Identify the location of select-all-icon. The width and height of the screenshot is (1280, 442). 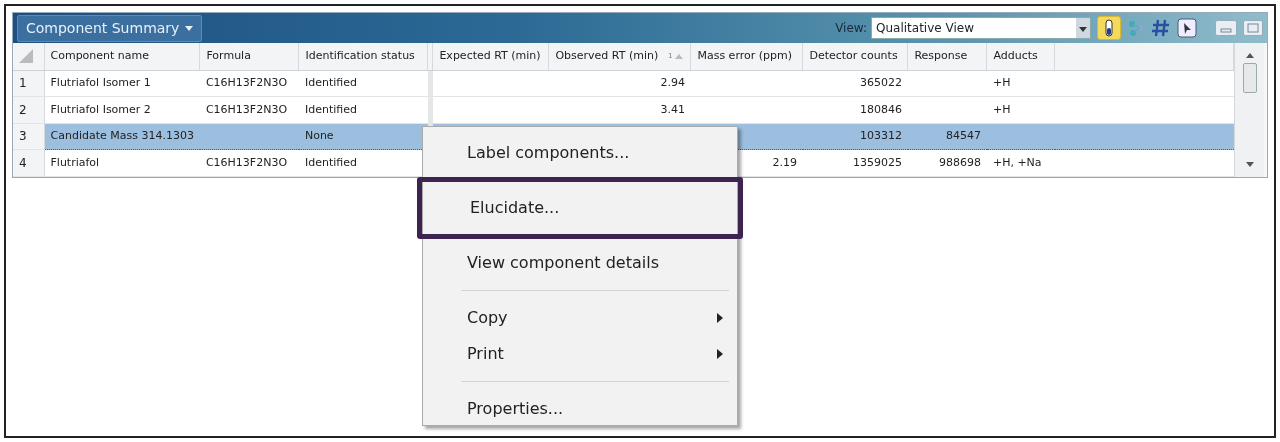
(26, 56).